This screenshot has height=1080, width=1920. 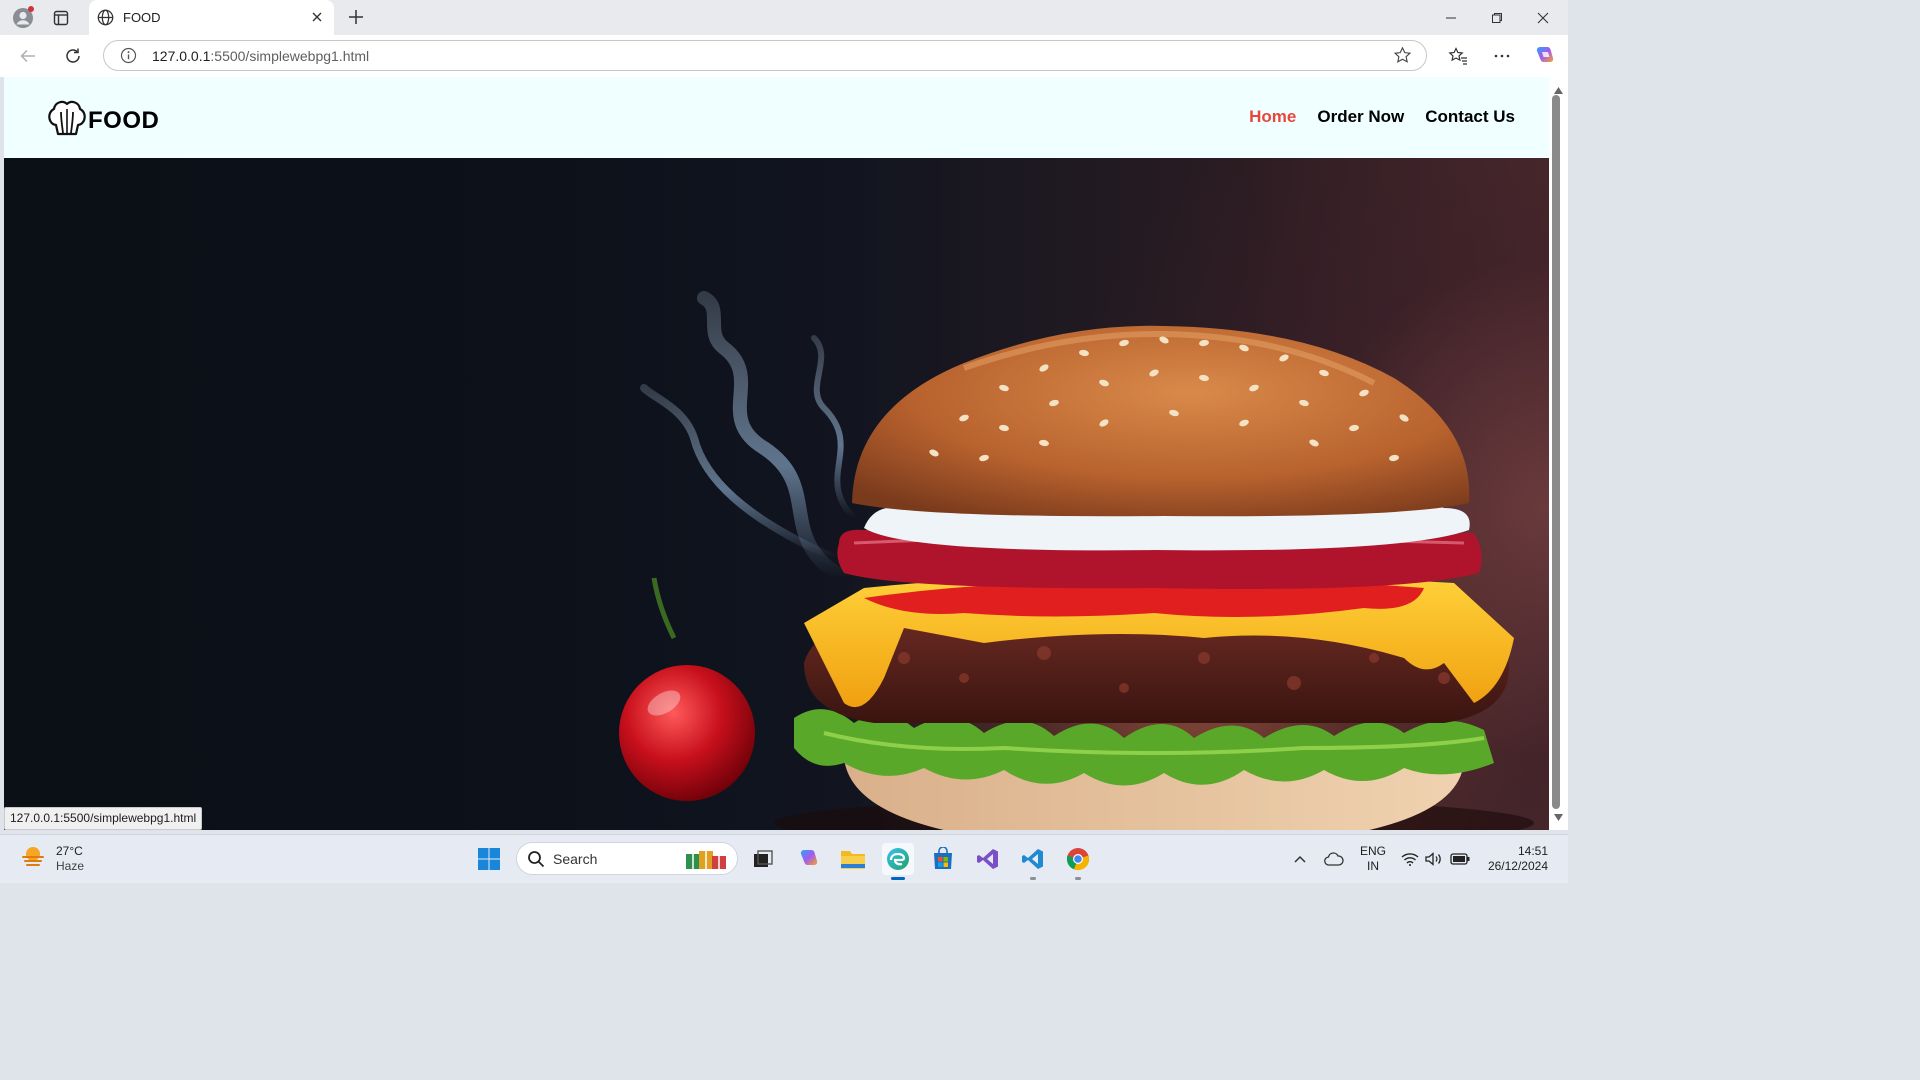 What do you see at coordinates (1545, 56) in the screenshot?
I see `copilot-icon` at bounding box center [1545, 56].